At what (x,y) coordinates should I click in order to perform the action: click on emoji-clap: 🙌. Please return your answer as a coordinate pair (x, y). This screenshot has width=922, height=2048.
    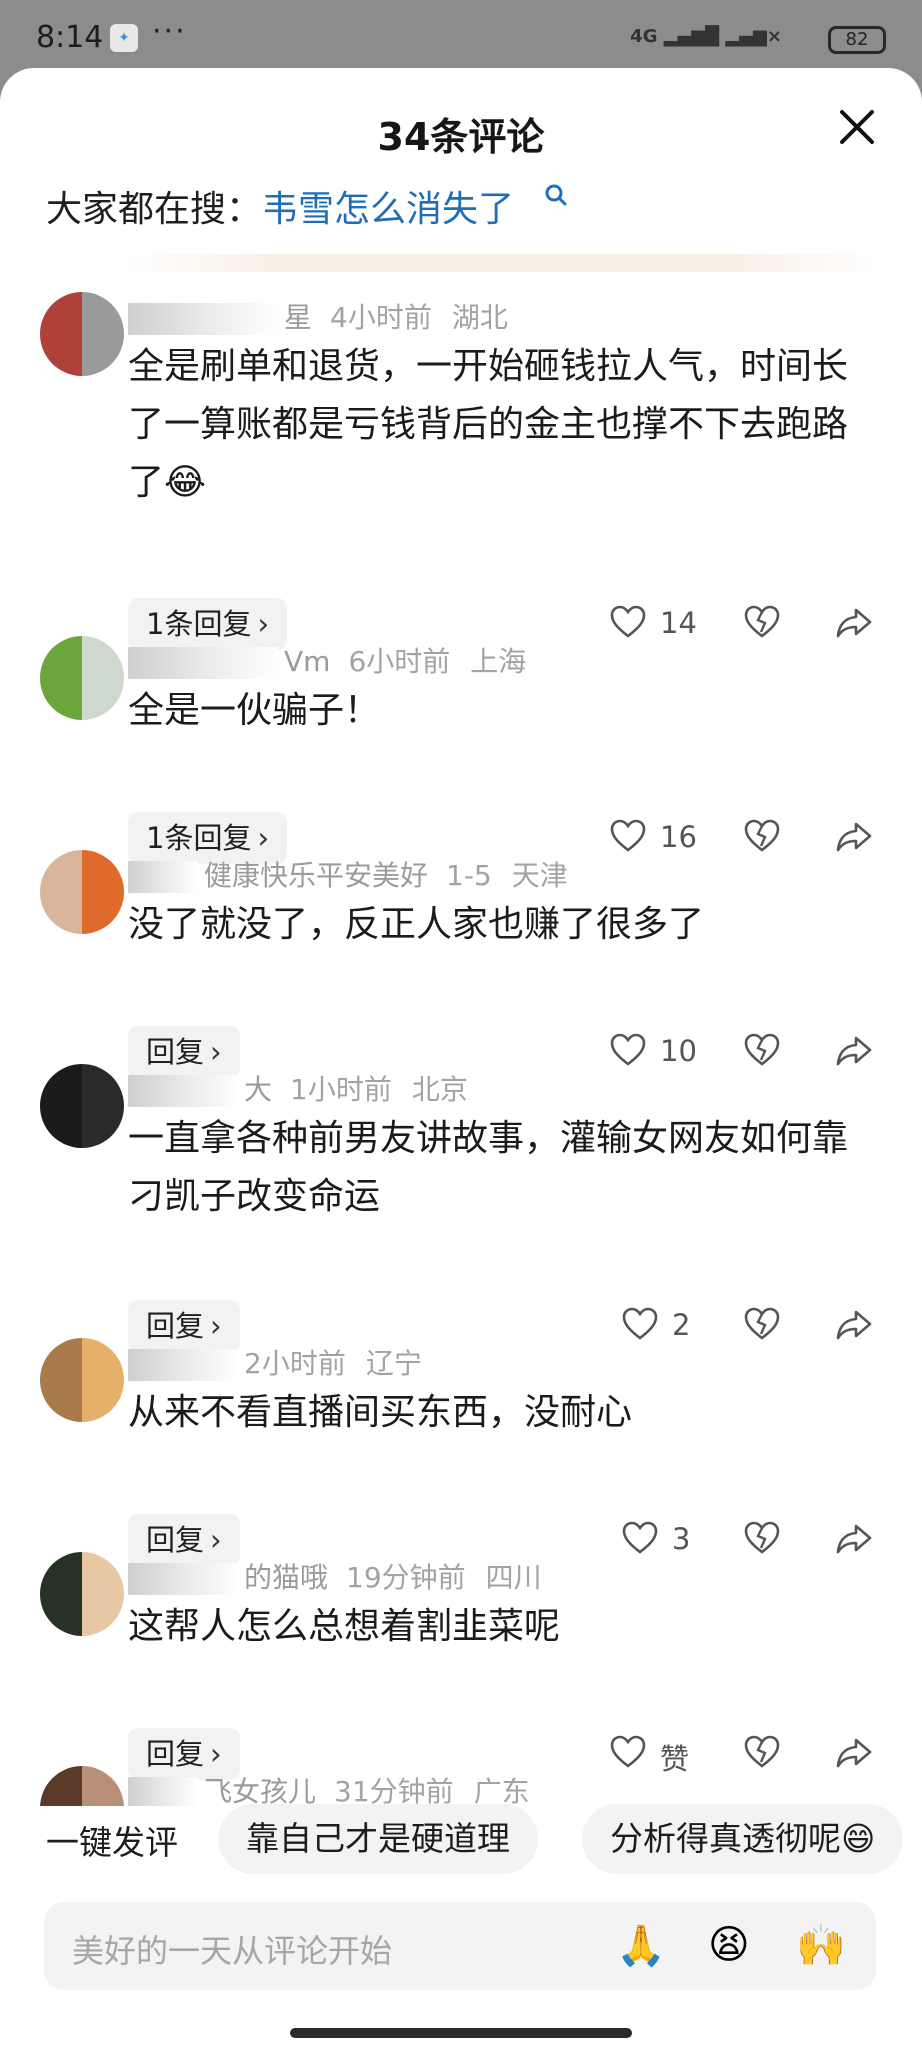
    Looking at the image, I should click on (821, 1945).